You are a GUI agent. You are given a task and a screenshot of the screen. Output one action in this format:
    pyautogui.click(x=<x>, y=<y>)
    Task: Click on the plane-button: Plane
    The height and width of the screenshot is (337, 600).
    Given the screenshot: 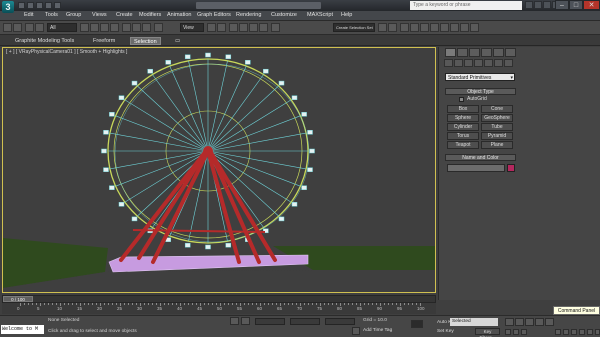 What is the action you would take?
    pyautogui.click(x=497, y=145)
    